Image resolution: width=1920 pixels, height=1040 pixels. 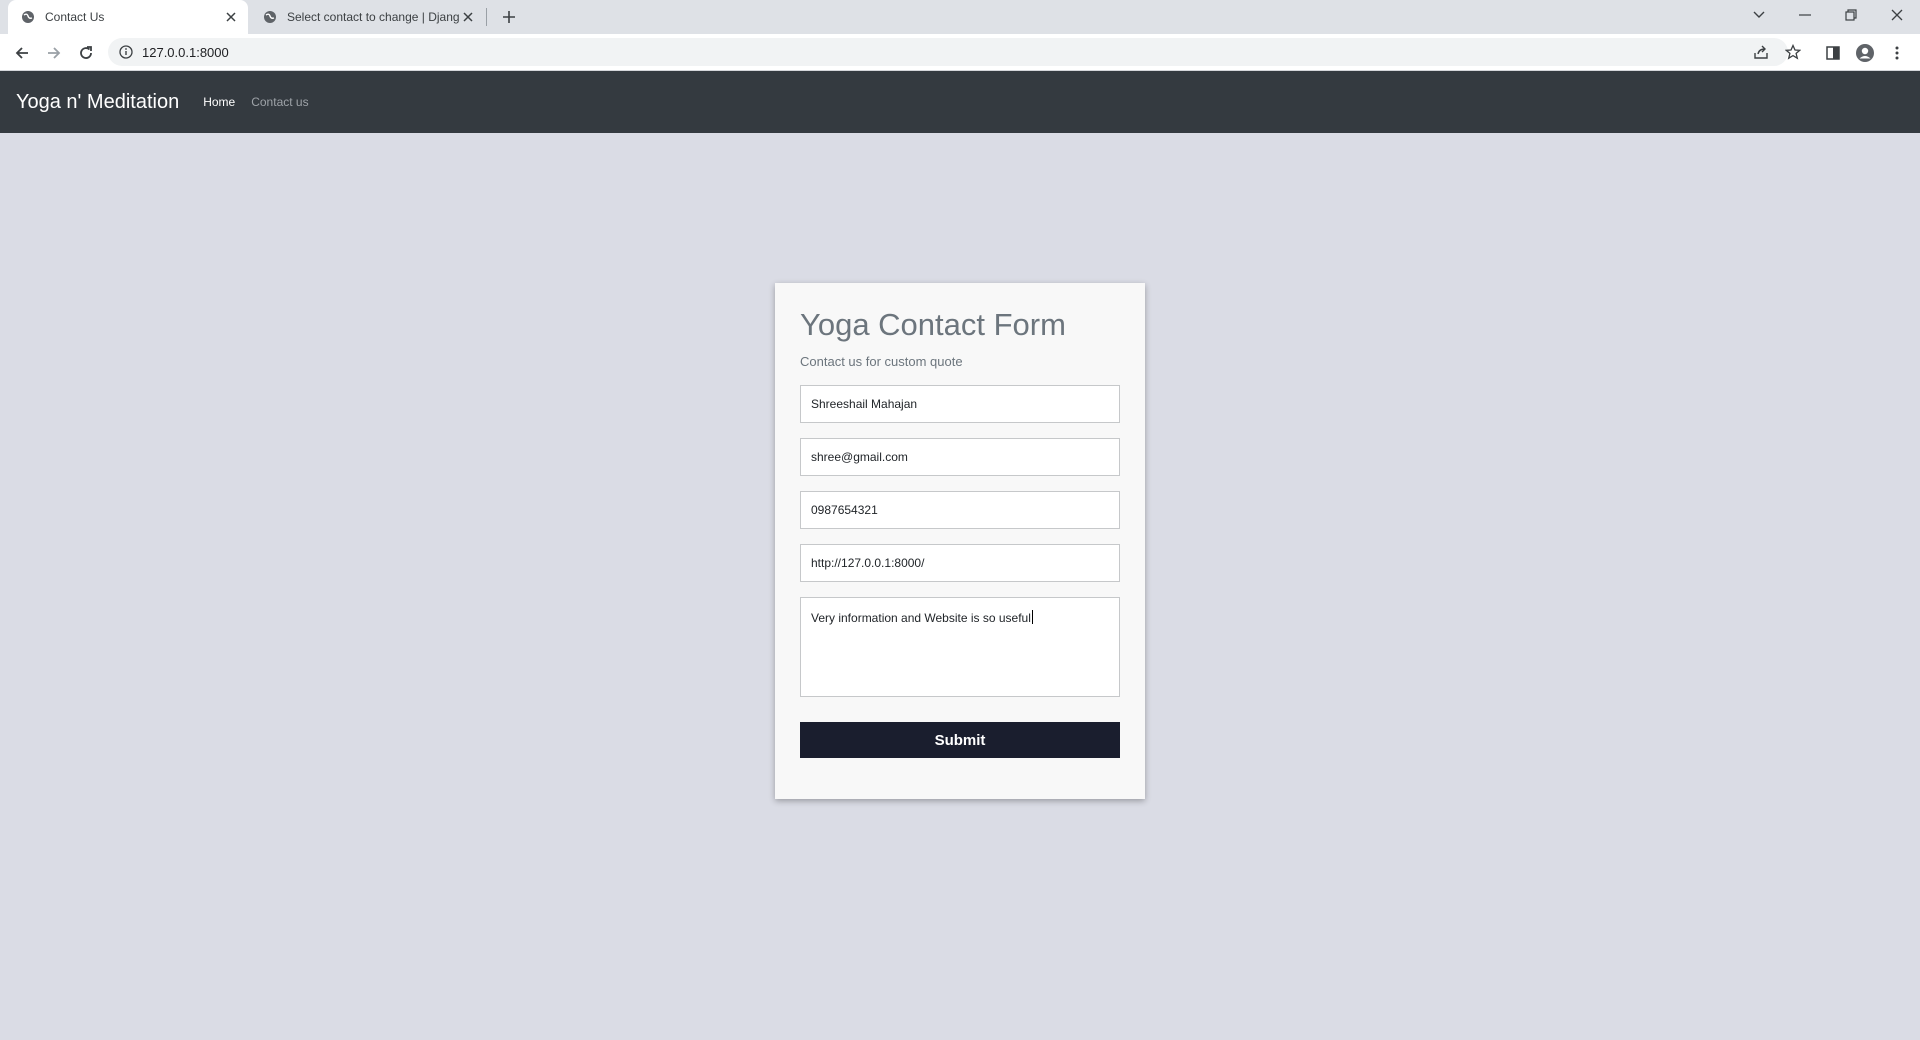 I want to click on website-input-value: http://127.0.0.1:8000/, so click(x=868, y=563).